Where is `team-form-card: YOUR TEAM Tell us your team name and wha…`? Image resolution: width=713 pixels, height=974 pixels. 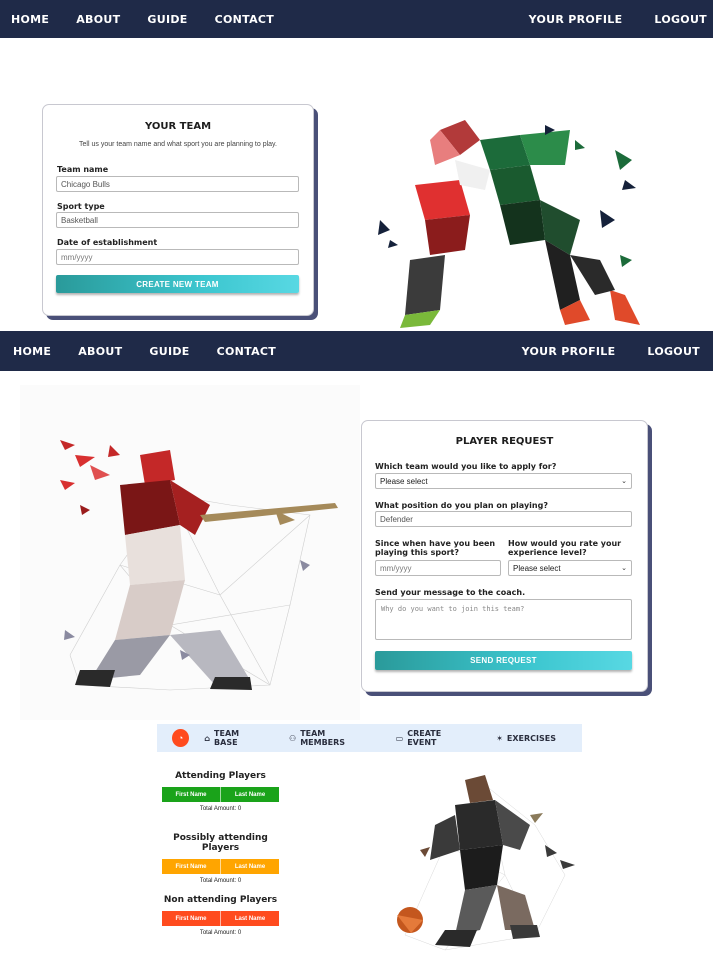
team-form-card: YOUR TEAM Tell us your team name and wha… is located at coordinates (178, 210).